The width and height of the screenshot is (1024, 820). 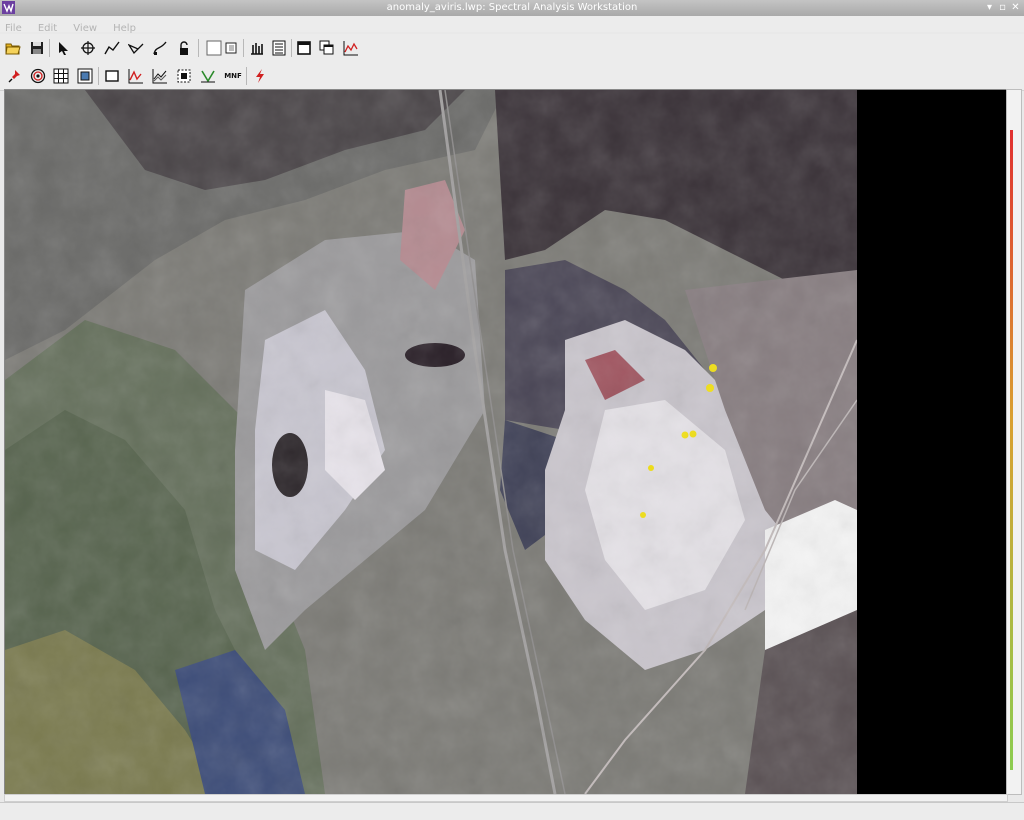 I want to click on list-view-button, so click(x=279, y=48).